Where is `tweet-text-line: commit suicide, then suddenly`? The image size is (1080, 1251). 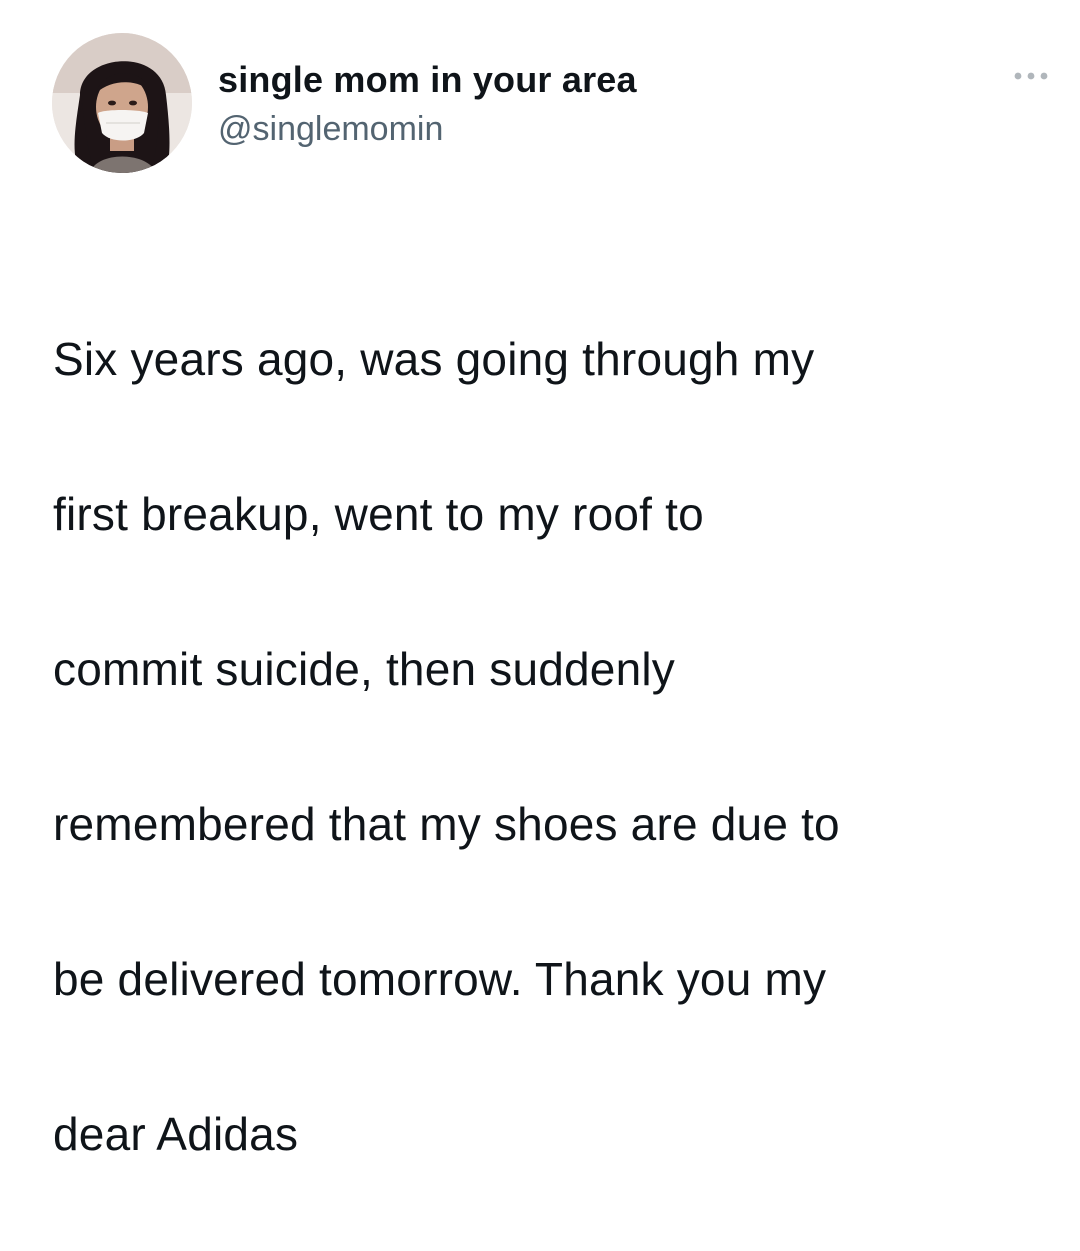
tweet-text-line: commit suicide, then suddenly is located at coordinates (364, 668).